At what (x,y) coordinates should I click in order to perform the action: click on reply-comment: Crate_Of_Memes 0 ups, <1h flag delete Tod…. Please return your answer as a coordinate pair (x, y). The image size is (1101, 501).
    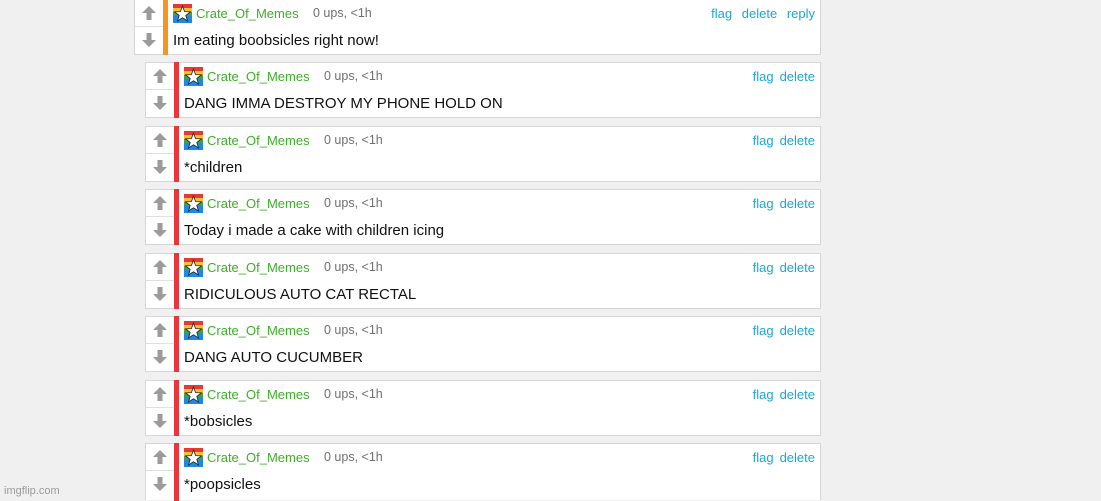
    Looking at the image, I should click on (483, 217).